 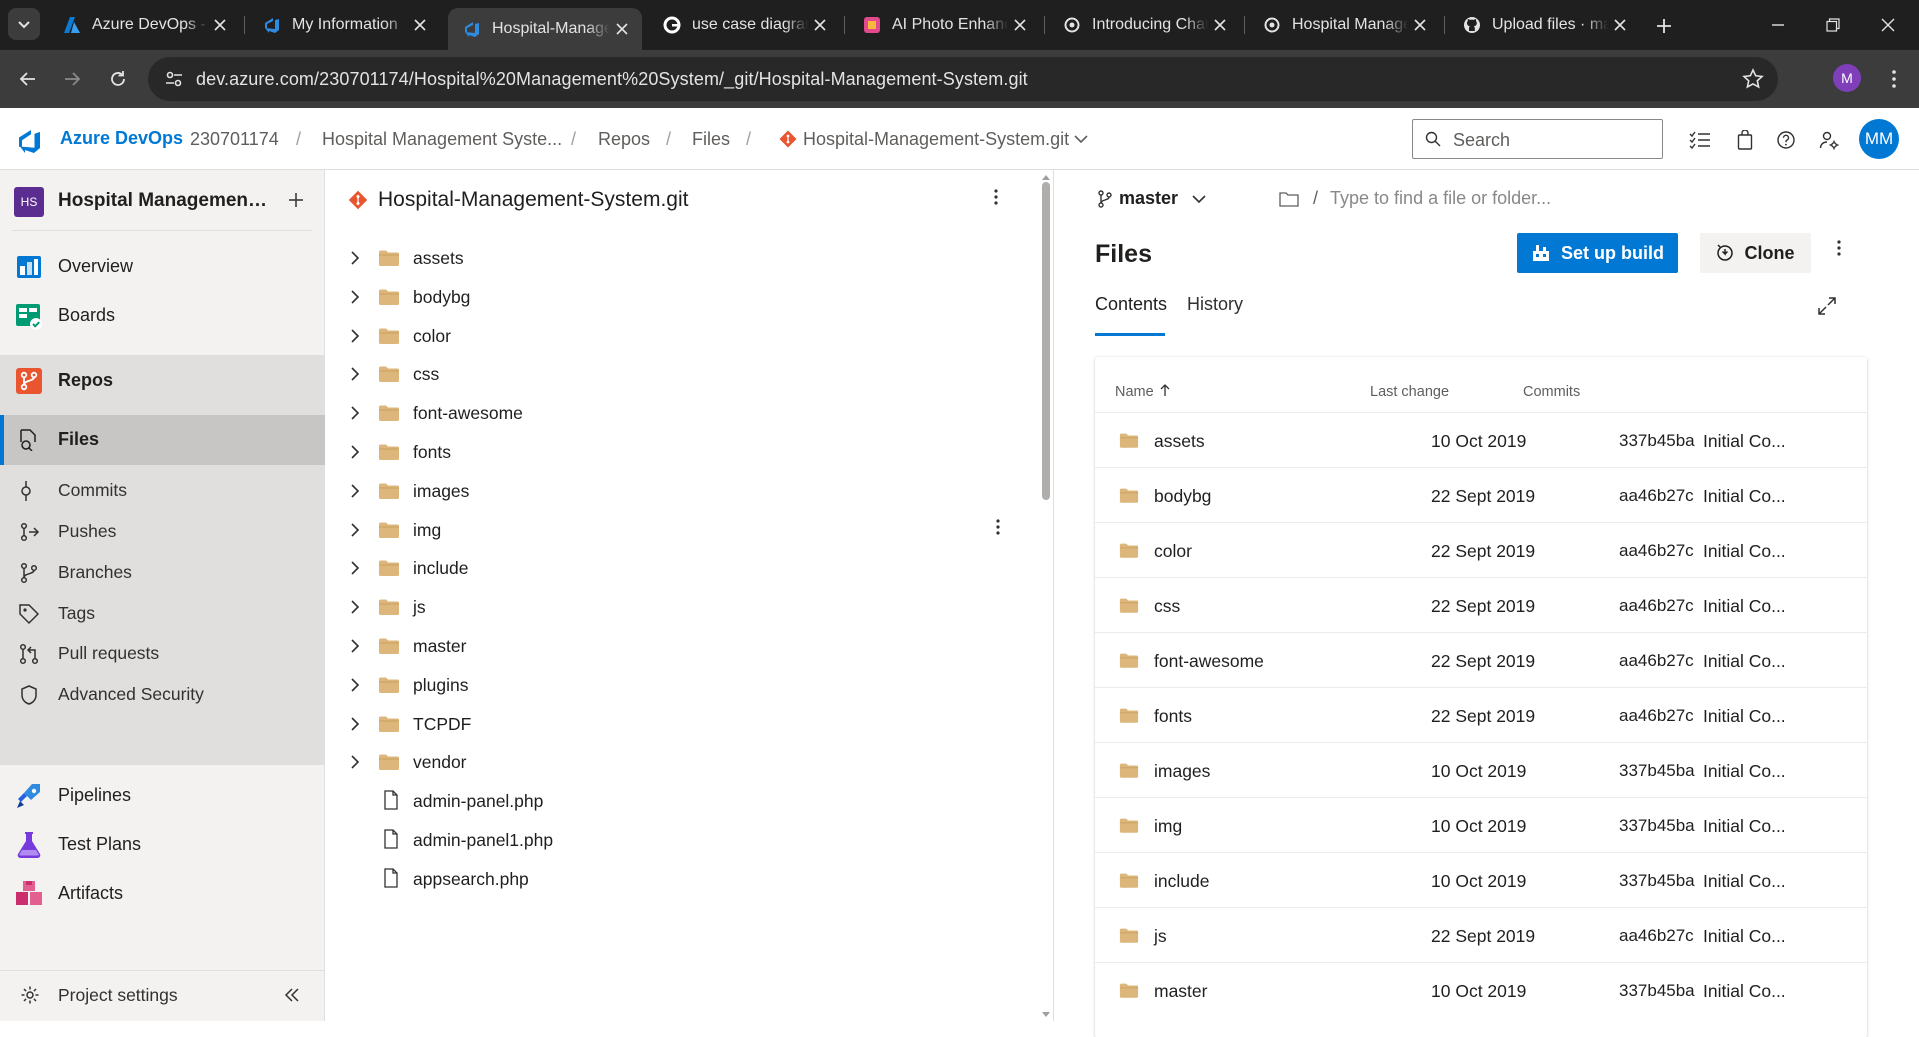 What do you see at coordinates (1753, 79) in the screenshot?
I see `bookmark-star-icon` at bounding box center [1753, 79].